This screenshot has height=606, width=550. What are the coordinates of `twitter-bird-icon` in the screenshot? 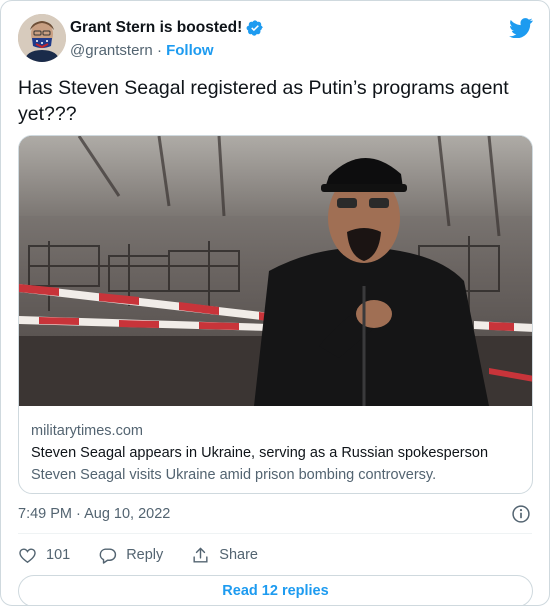 It's located at (521, 28).